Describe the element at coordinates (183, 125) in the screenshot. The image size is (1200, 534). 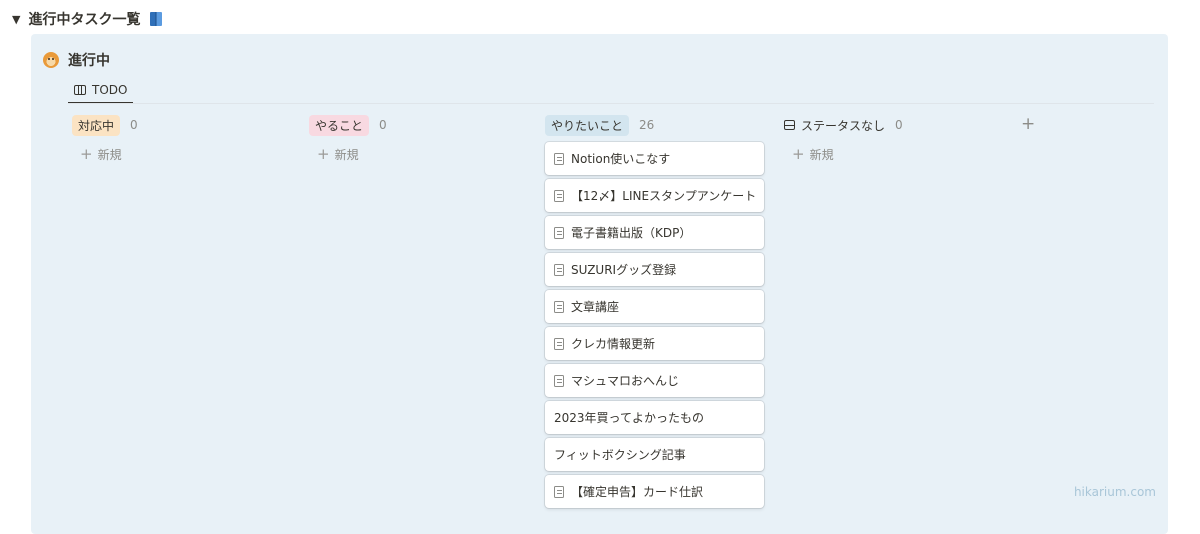
I see `column-header: 対応中 0` at that location.